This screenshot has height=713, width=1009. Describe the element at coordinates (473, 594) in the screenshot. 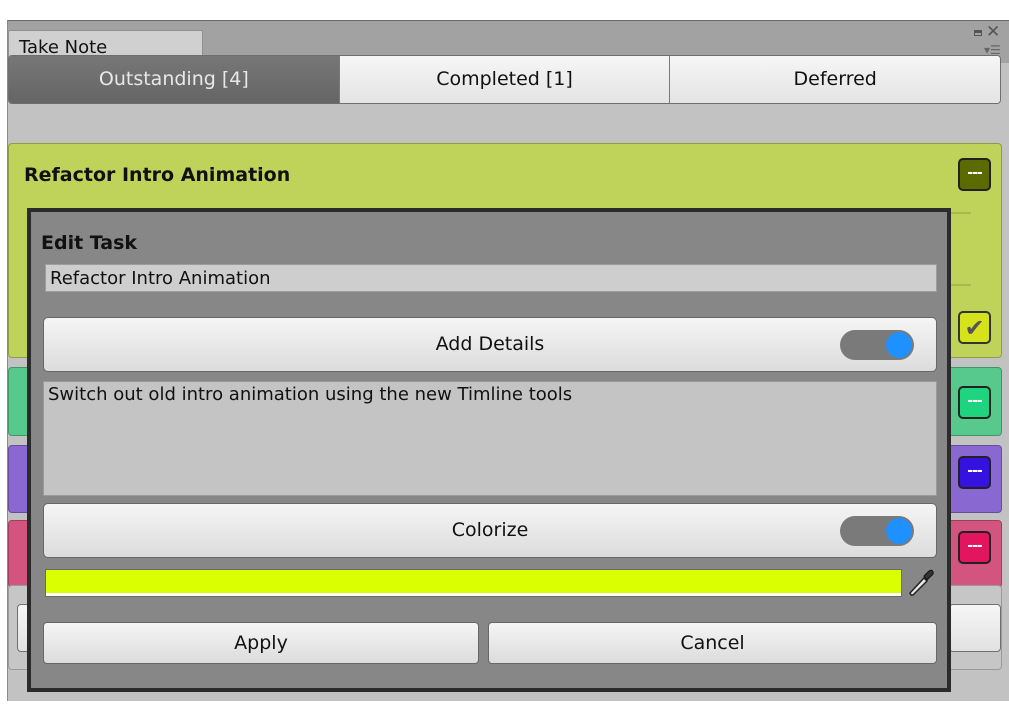

I see `alpha-bar` at that location.